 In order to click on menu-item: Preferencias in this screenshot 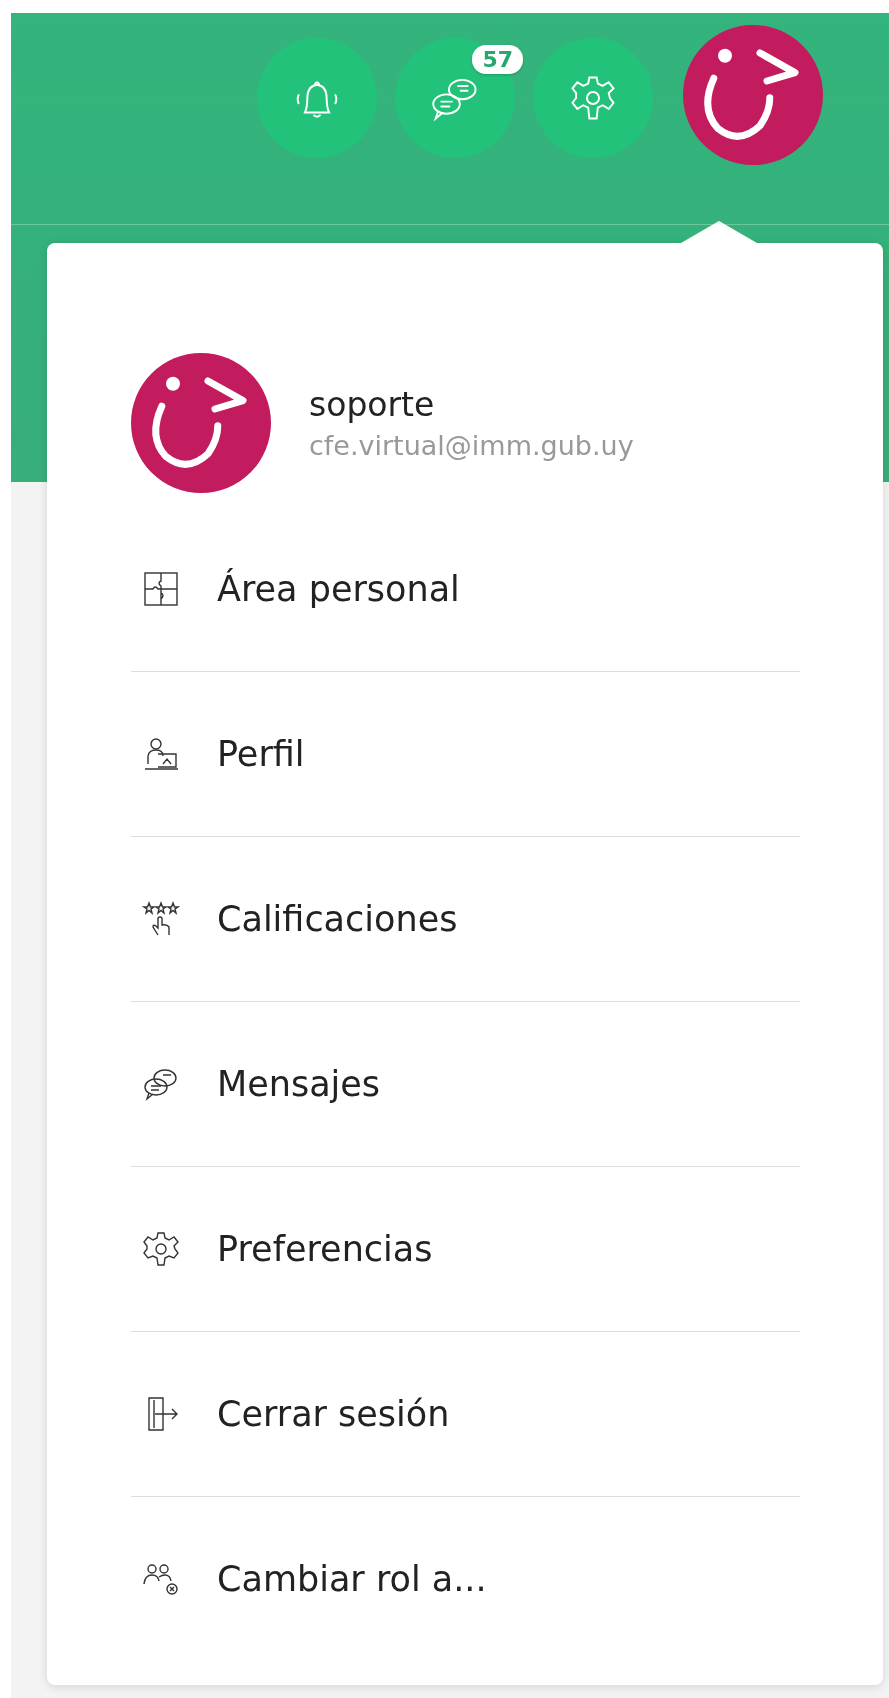, I will do `click(465, 1248)`.